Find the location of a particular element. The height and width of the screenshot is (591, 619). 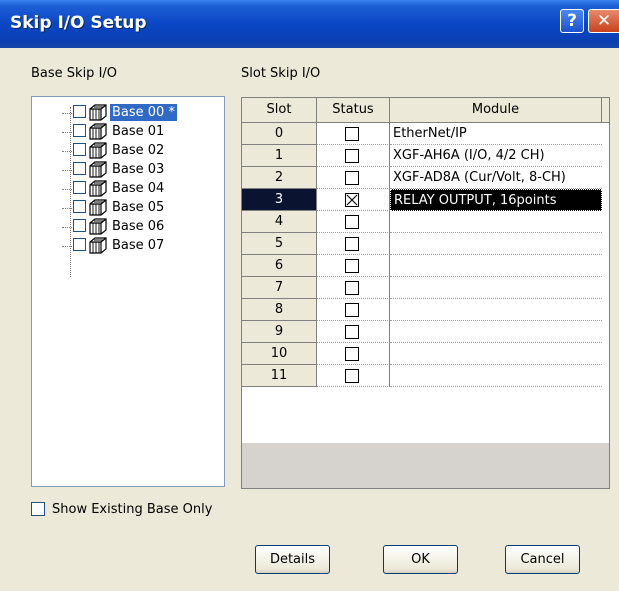

help-button: ? is located at coordinates (572, 21).